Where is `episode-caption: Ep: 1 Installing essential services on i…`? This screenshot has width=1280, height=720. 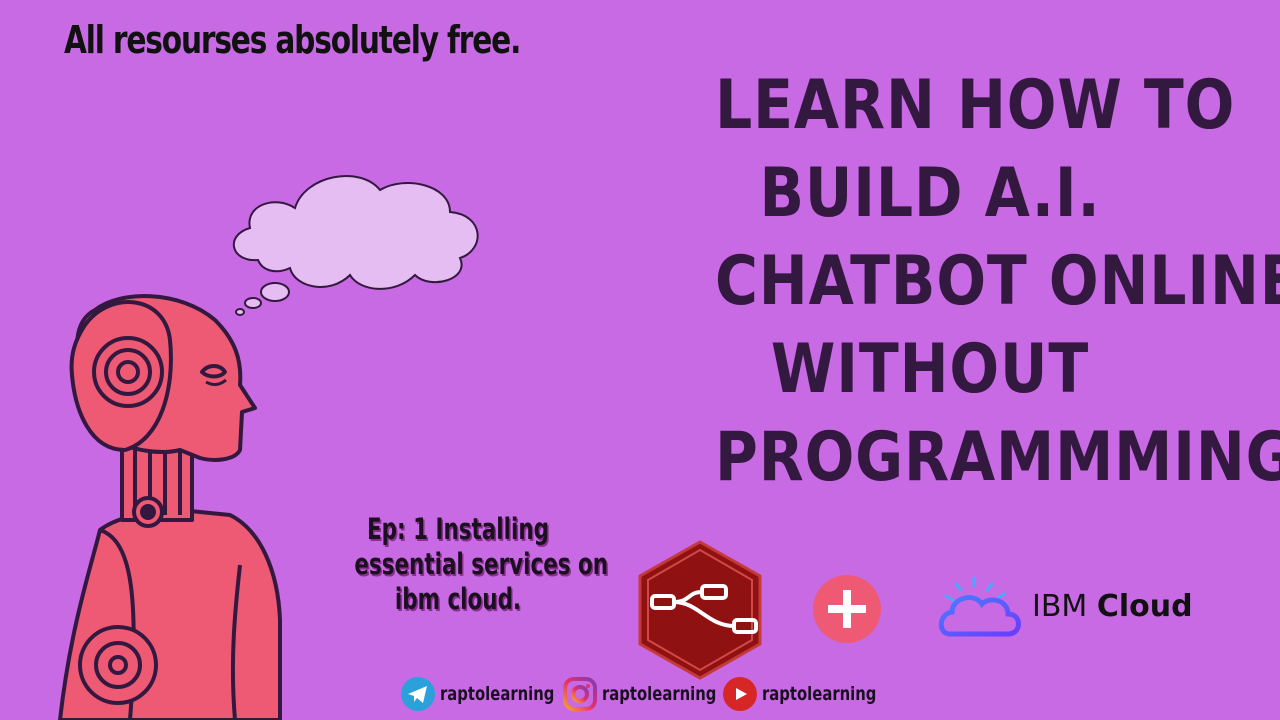
episode-caption: Ep: 1 Installing essential services on i… is located at coordinates (463, 564).